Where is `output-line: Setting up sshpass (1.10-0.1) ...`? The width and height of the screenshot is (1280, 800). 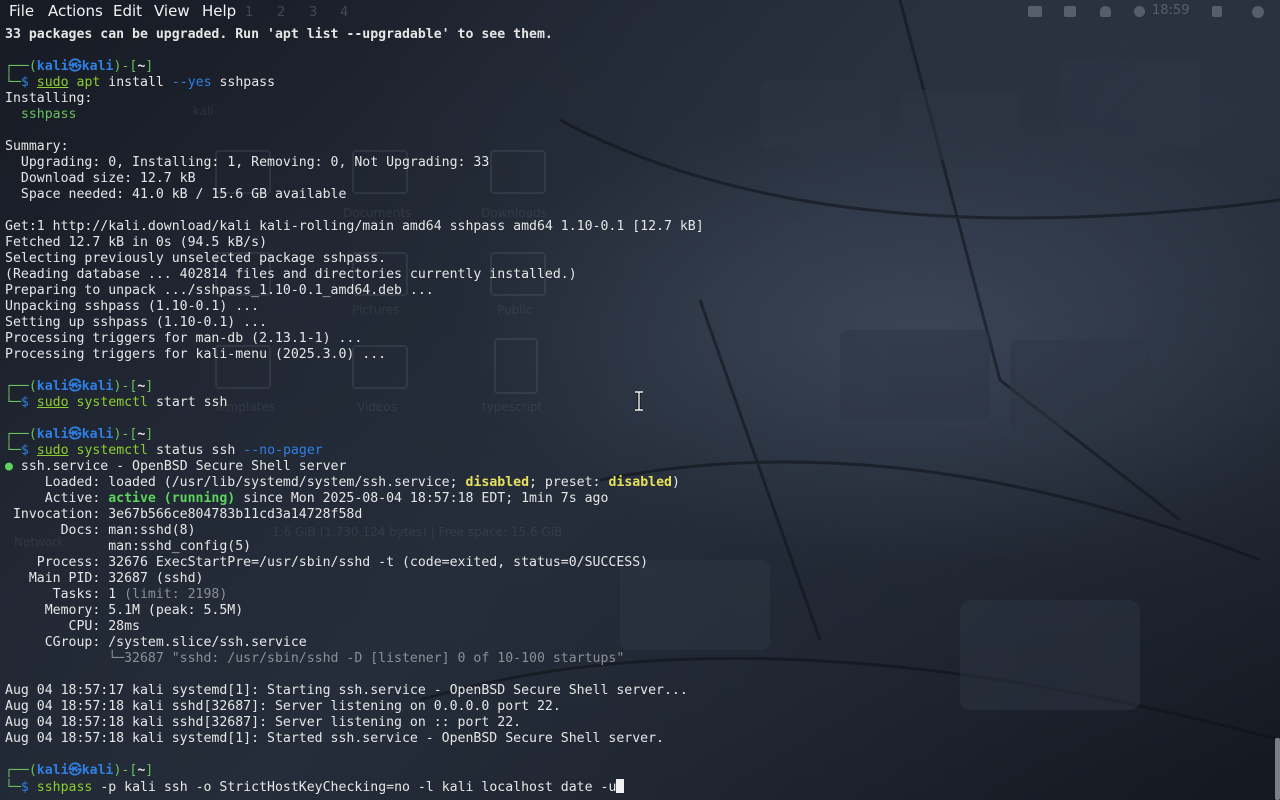 output-line: Setting up sshpass (1.10-0.1) ... is located at coordinates (136, 322).